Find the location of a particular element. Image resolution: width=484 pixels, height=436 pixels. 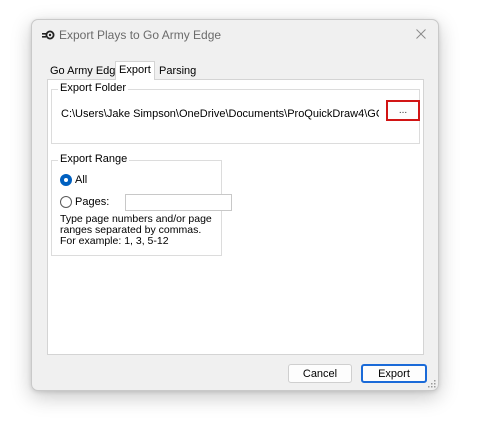

tab-go-army-edge: Go Army Edge is located at coordinates (86, 71).